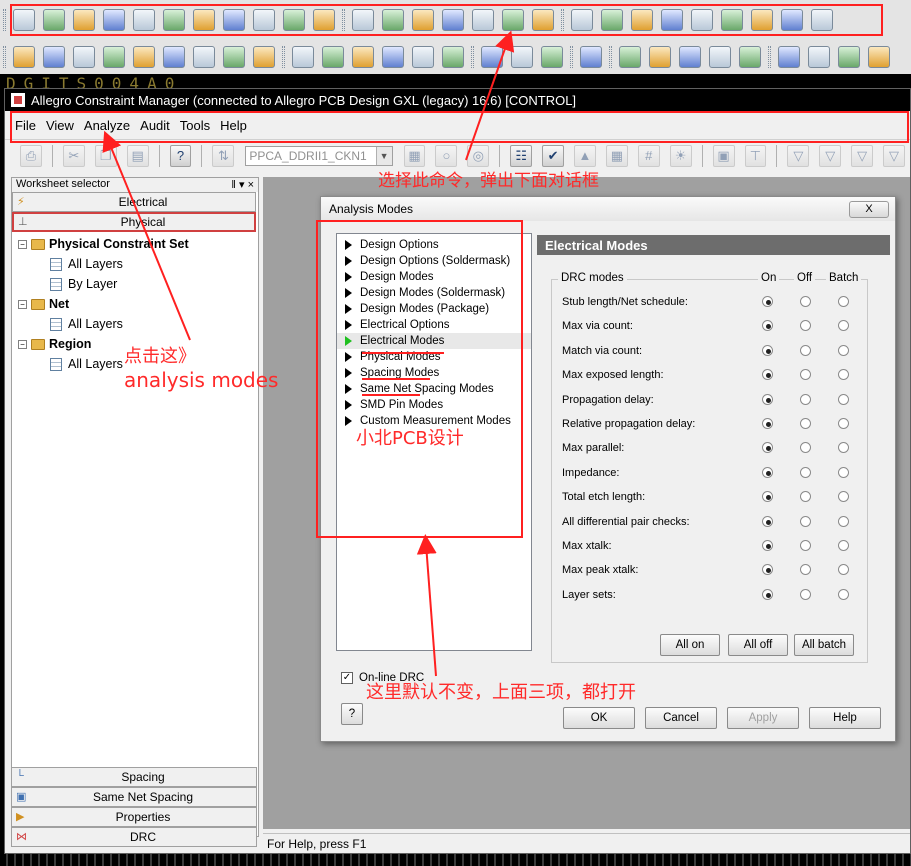 The width and height of the screenshot is (911, 866). I want to click on cross-section-icon, so click(333, 57).